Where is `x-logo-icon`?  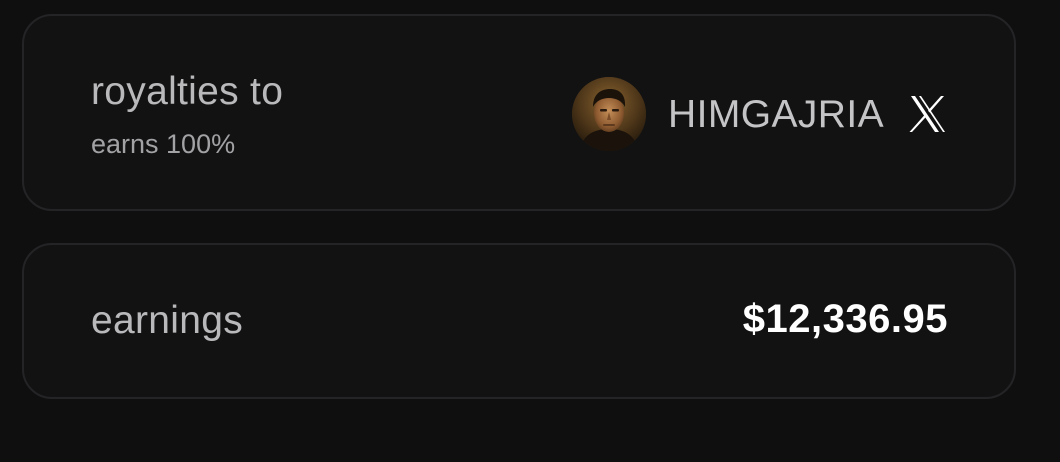 x-logo-icon is located at coordinates (928, 114).